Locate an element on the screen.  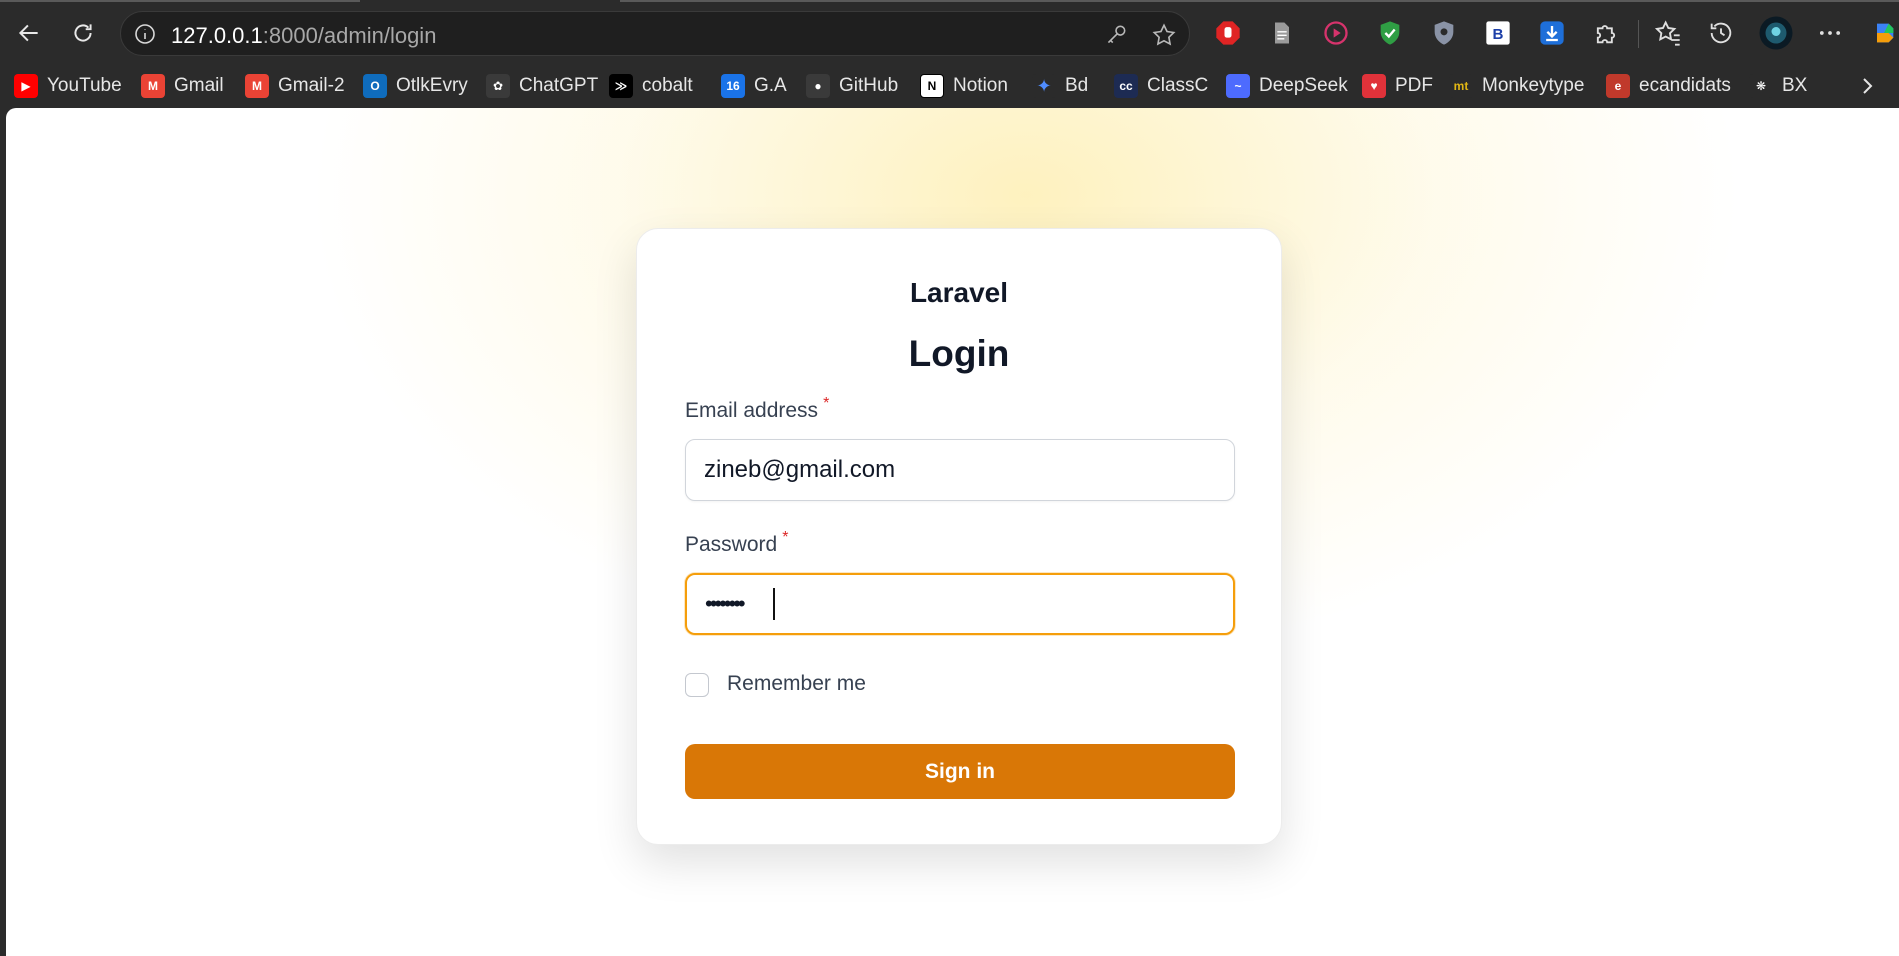
copilot-icon is located at coordinates (1884, 33).